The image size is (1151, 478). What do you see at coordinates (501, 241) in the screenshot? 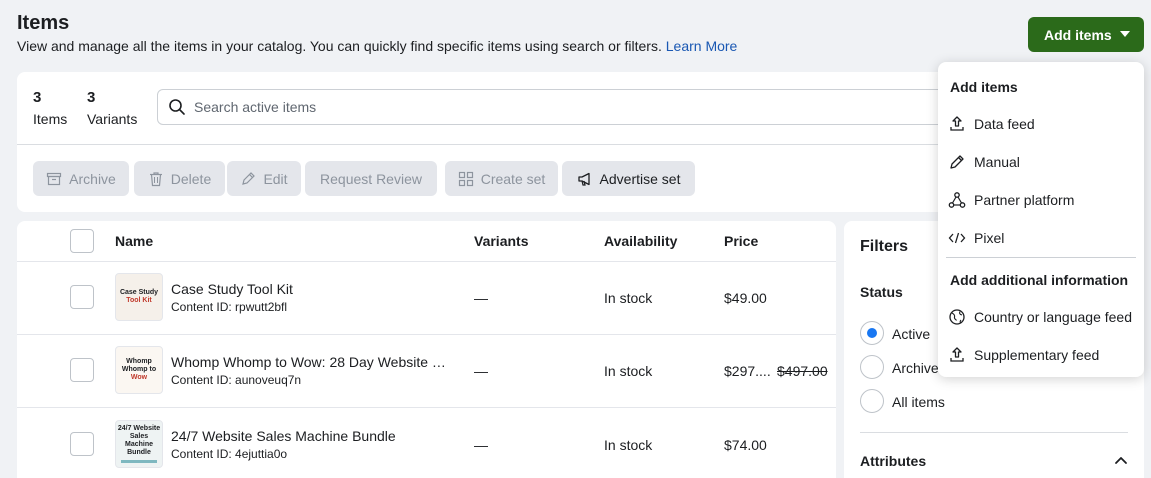
I see `column-header-variants: Variants` at bounding box center [501, 241].